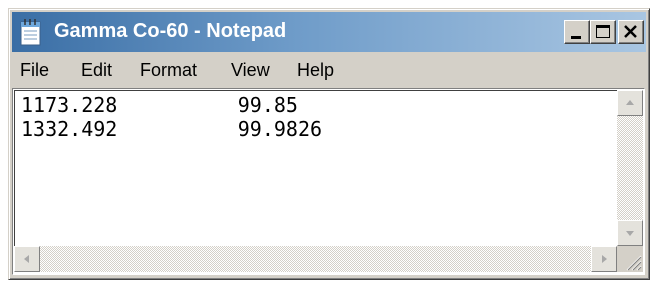 Image resolution: width=655 pixels, height=285 pixels. Describe the element at coordinates (170, 31) in the screenshot. I see `window-title: Gamma Co-60 - Notepad` at that location.